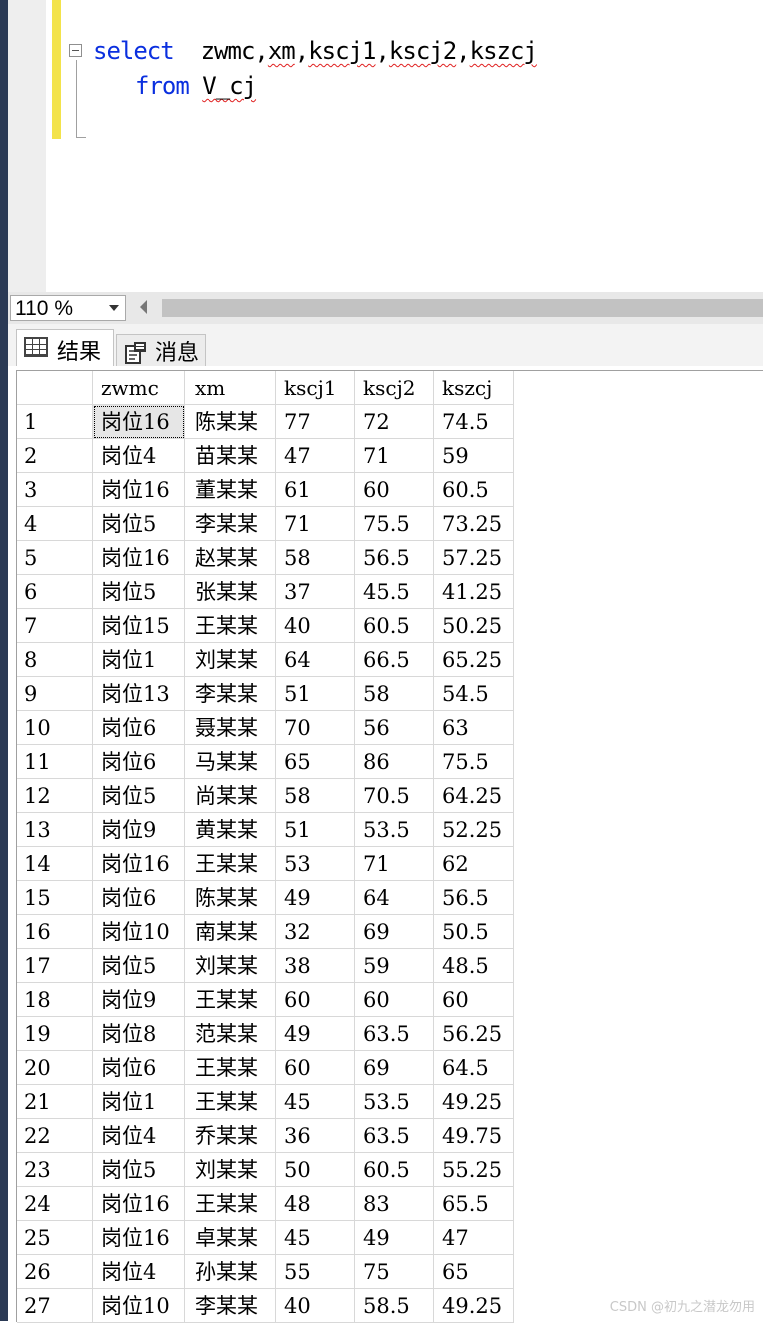  Describe the element at coordinates (139, 728) in the screenshot. I see `zwmc-cell: 岗位6` at that location.